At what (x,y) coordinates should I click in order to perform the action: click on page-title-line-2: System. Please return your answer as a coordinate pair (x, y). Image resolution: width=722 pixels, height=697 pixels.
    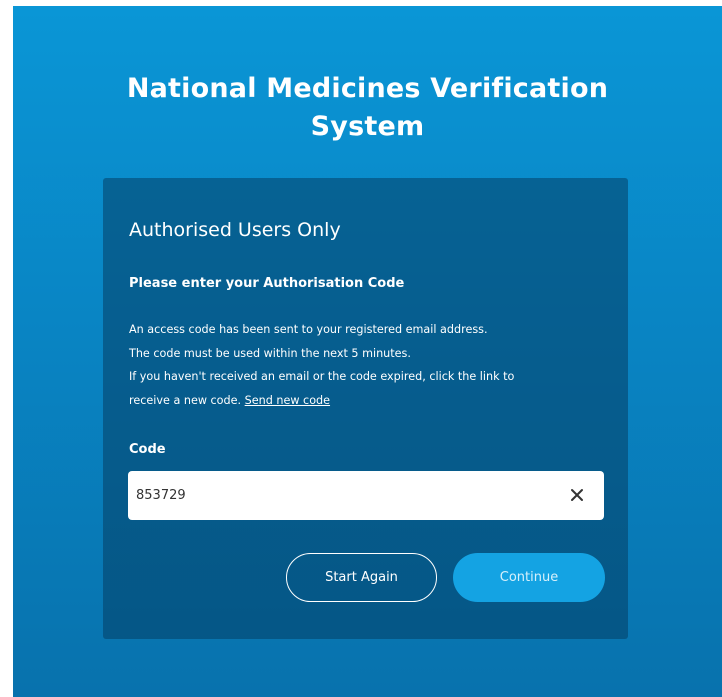
    Looking at the image, I should click on (367, 126).